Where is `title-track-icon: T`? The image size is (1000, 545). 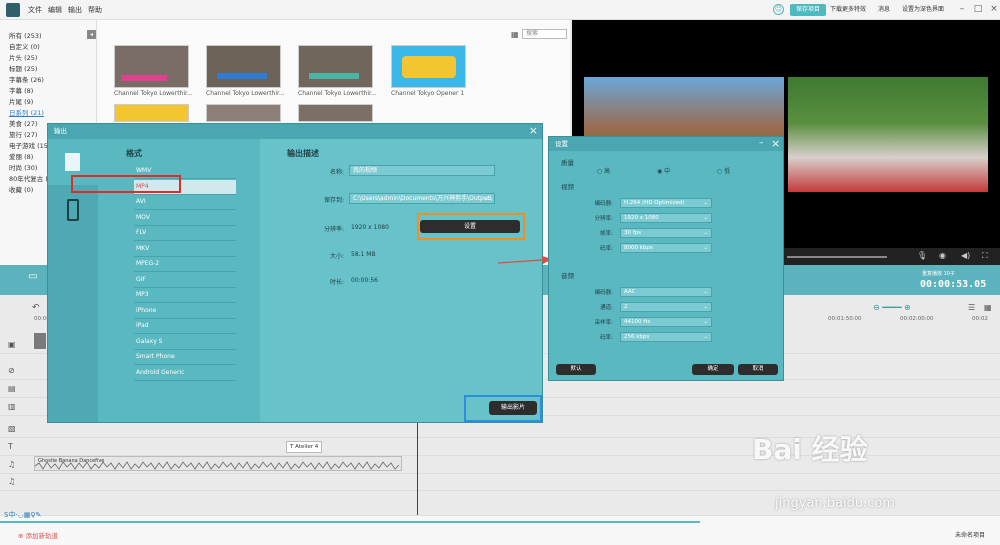
title-track-icon: T is located at coordinates (10, 446).